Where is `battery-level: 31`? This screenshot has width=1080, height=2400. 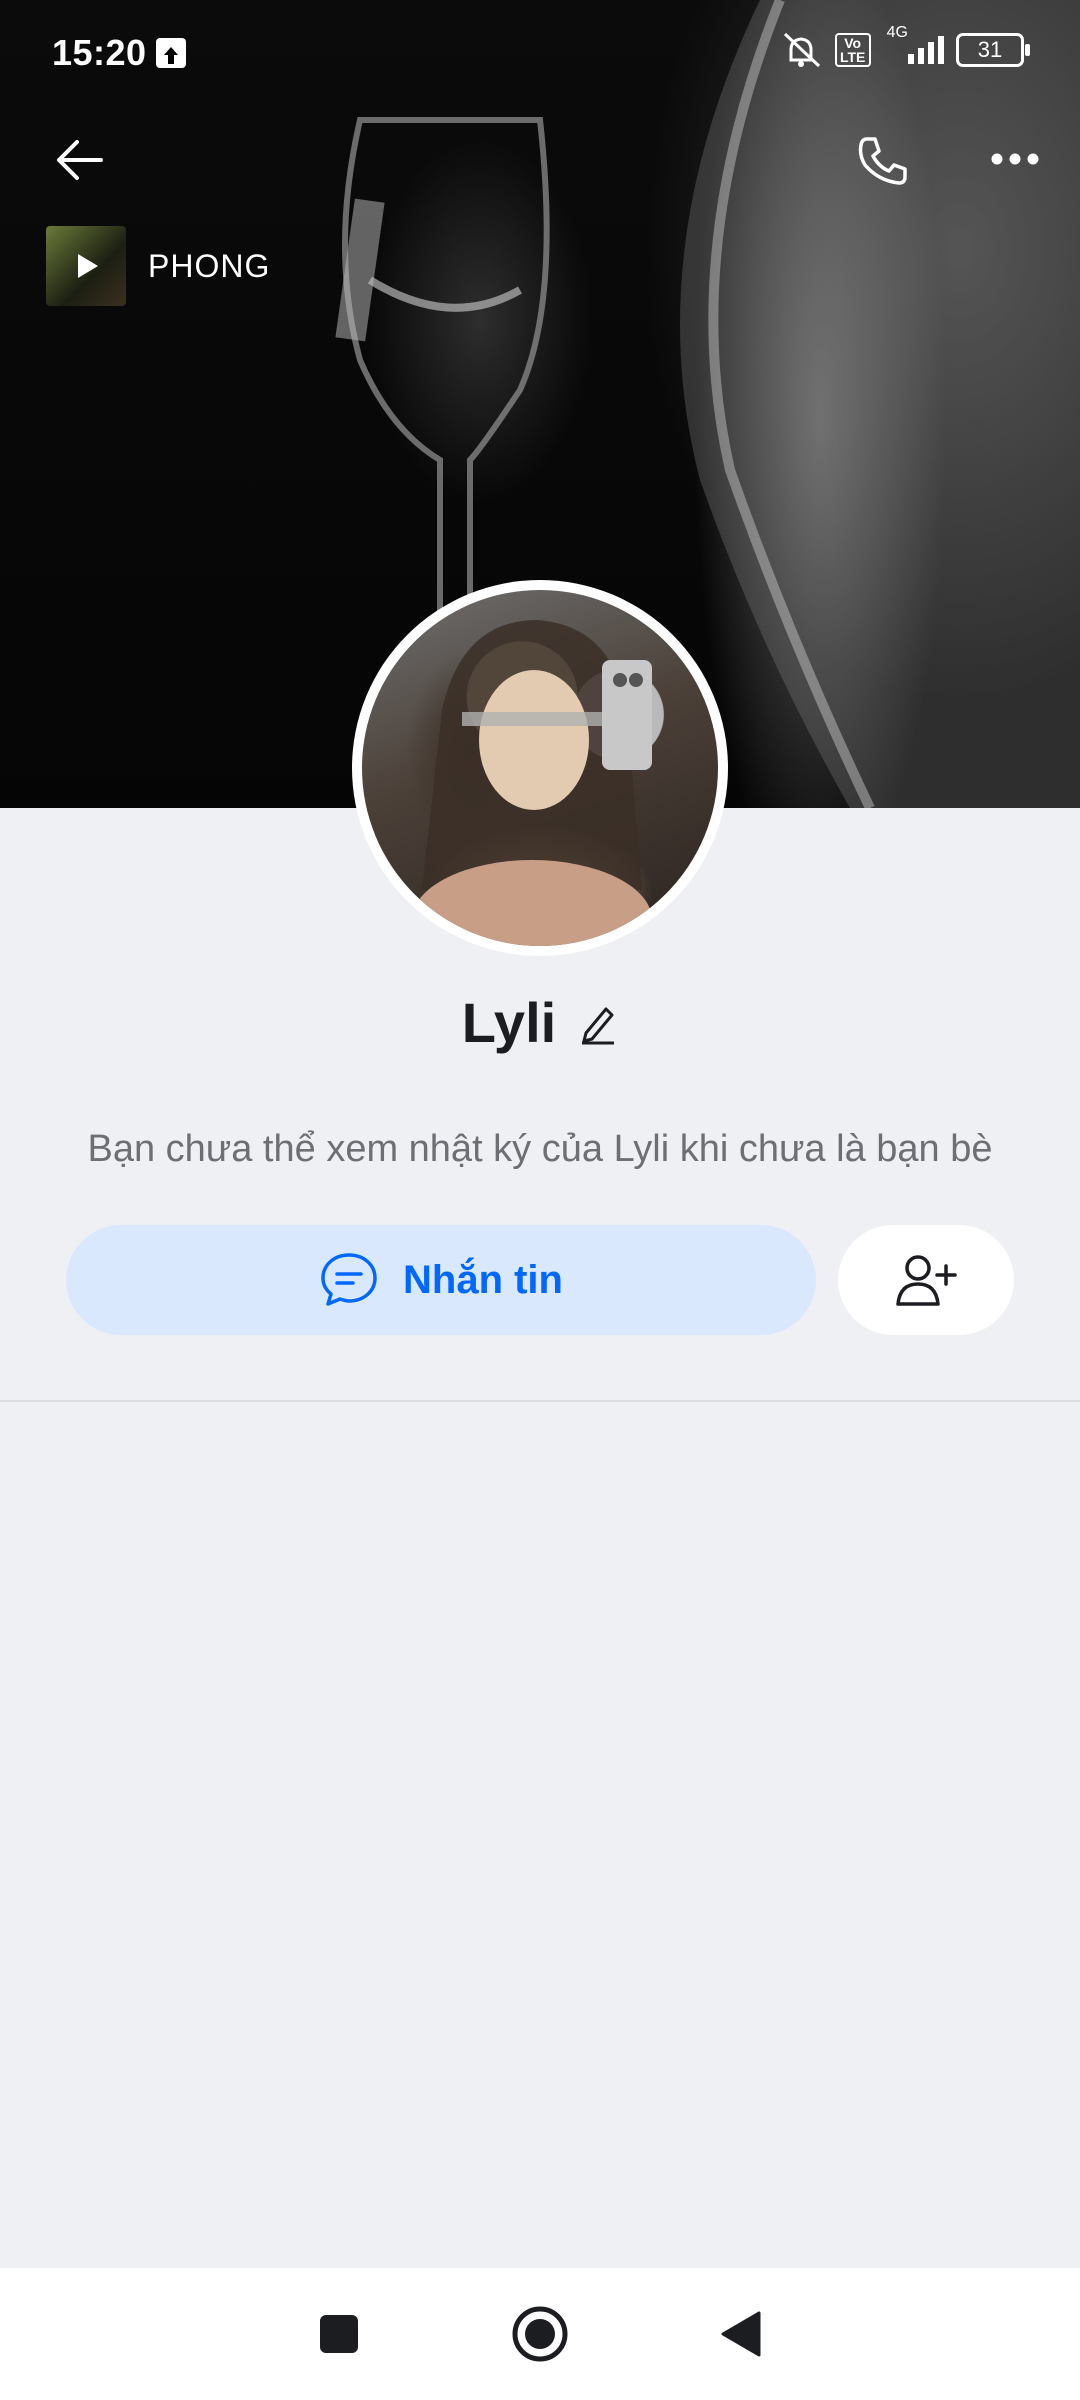 battery-level: 31 is located at coordinates (990, 49).